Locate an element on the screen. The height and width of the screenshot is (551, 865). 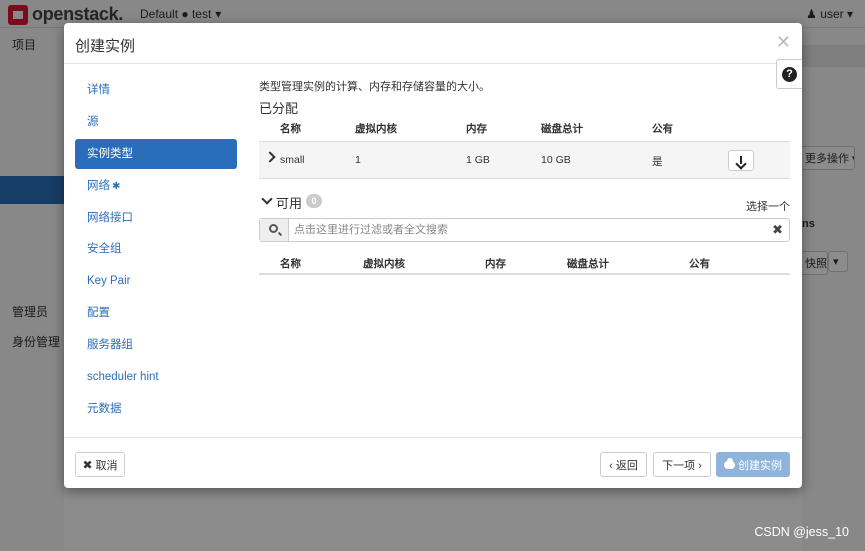
wizard-step-flavor: 实例类型 is located at coordinates (156, 153).